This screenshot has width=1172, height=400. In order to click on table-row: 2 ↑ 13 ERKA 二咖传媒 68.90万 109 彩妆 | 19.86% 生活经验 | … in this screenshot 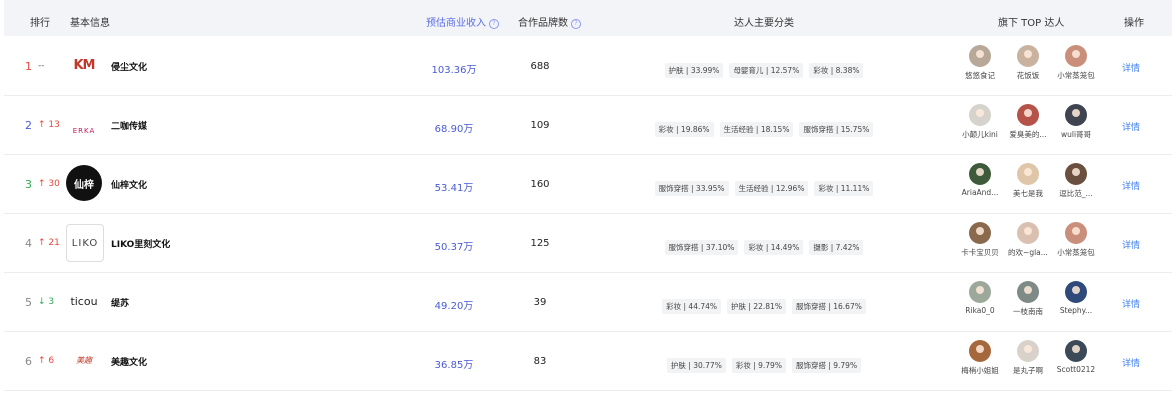, I will do `click(588, 125)`.